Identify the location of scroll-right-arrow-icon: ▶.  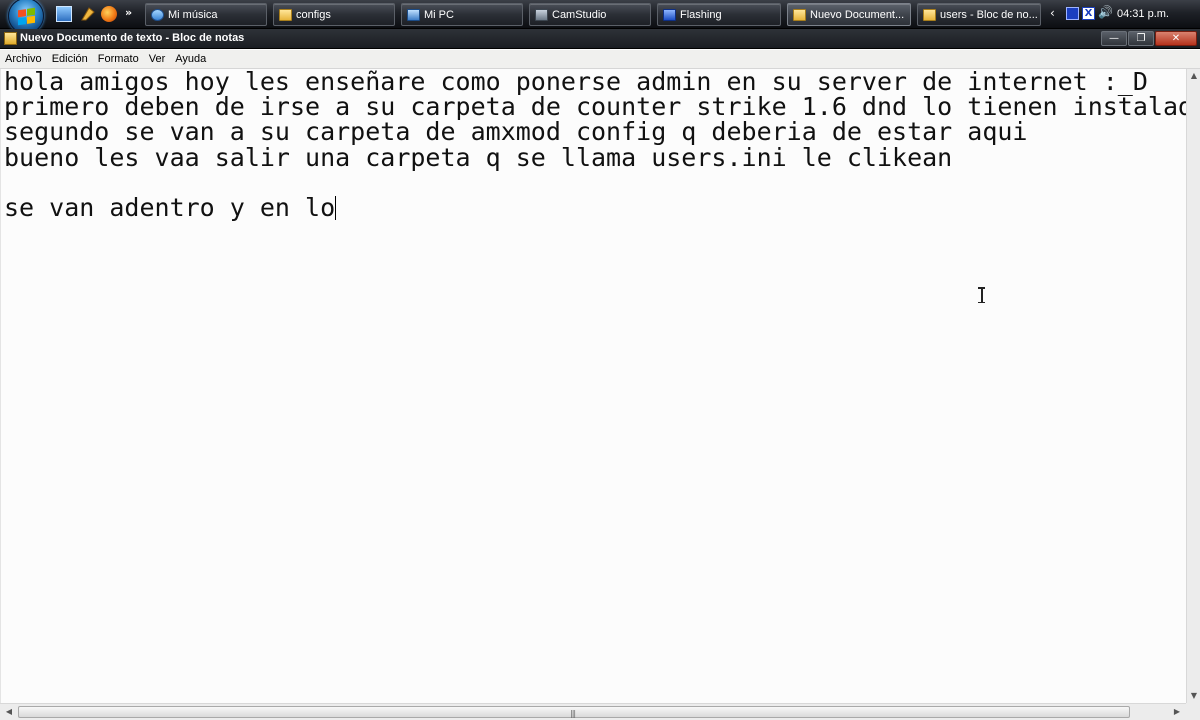
(1177, 712).